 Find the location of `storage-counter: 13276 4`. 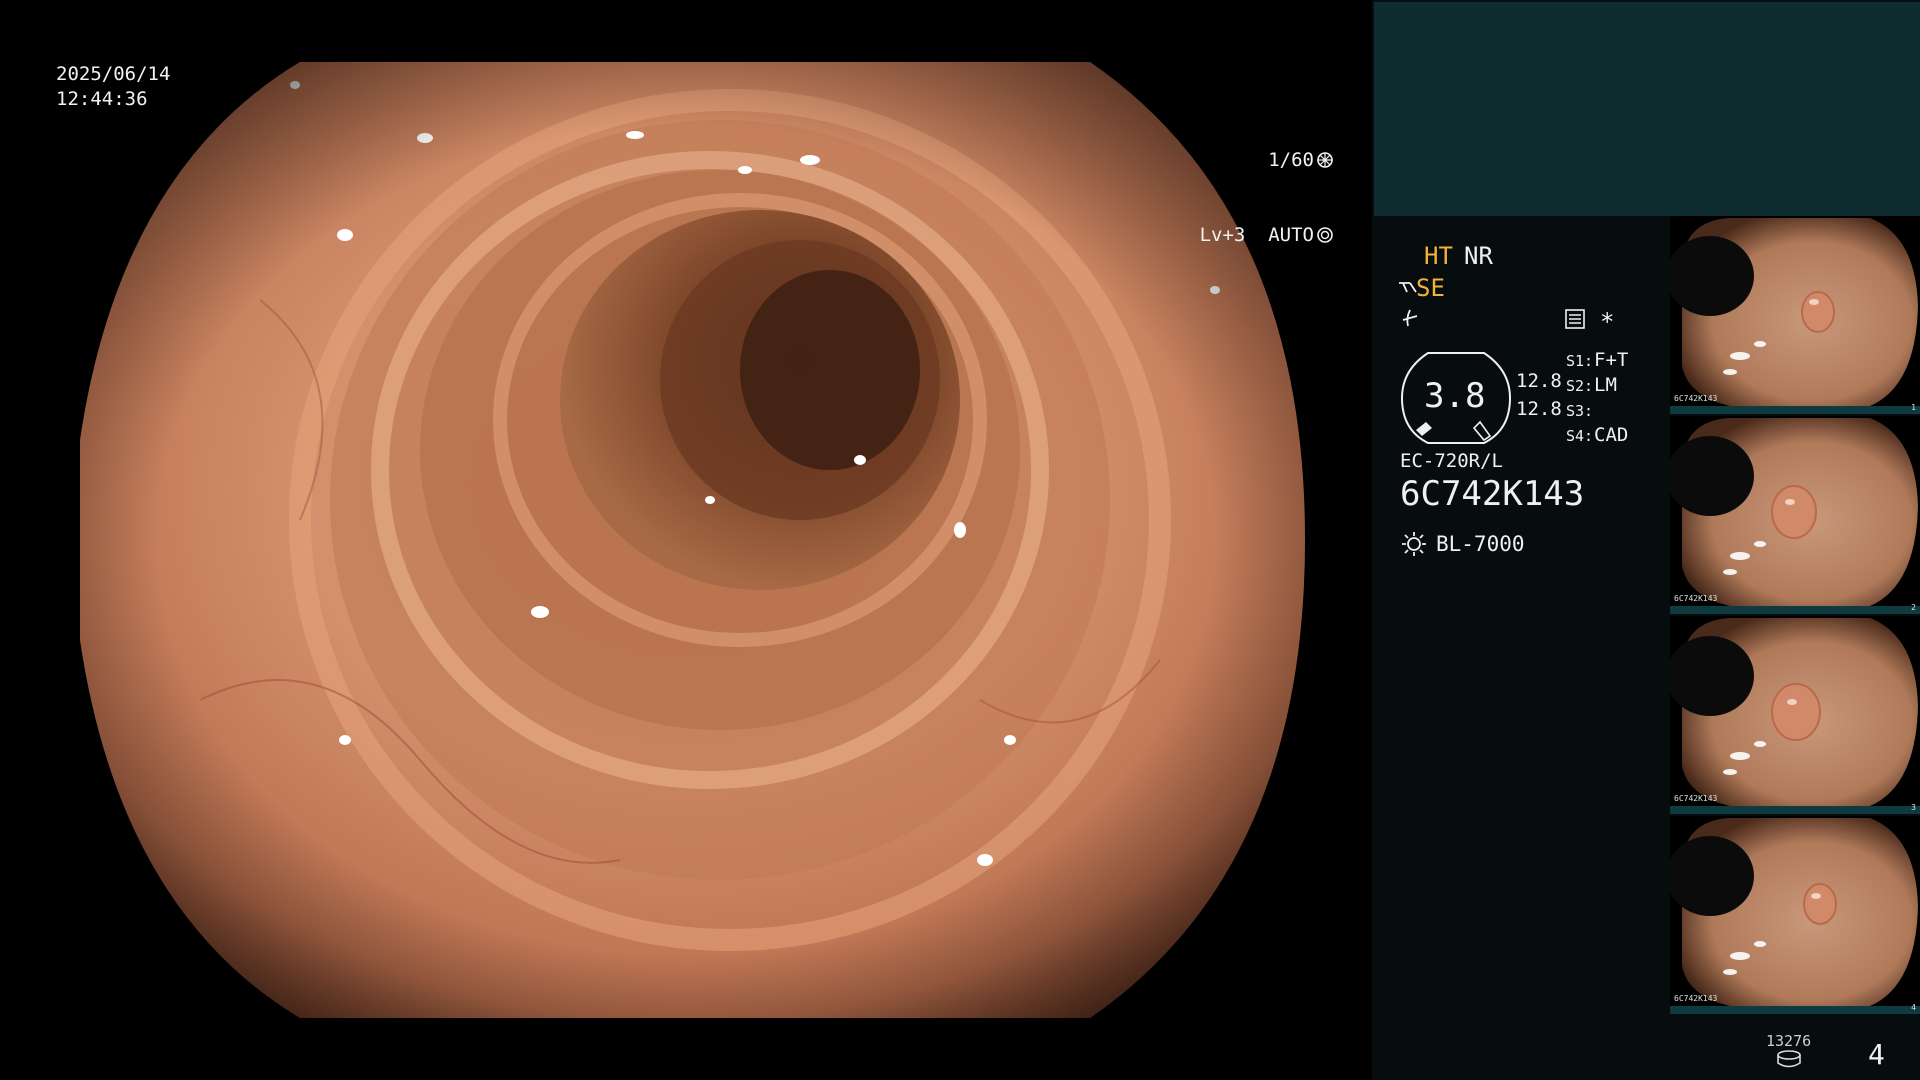

storage-counter: 13276 4 is located at coordinates (1646, 1050).